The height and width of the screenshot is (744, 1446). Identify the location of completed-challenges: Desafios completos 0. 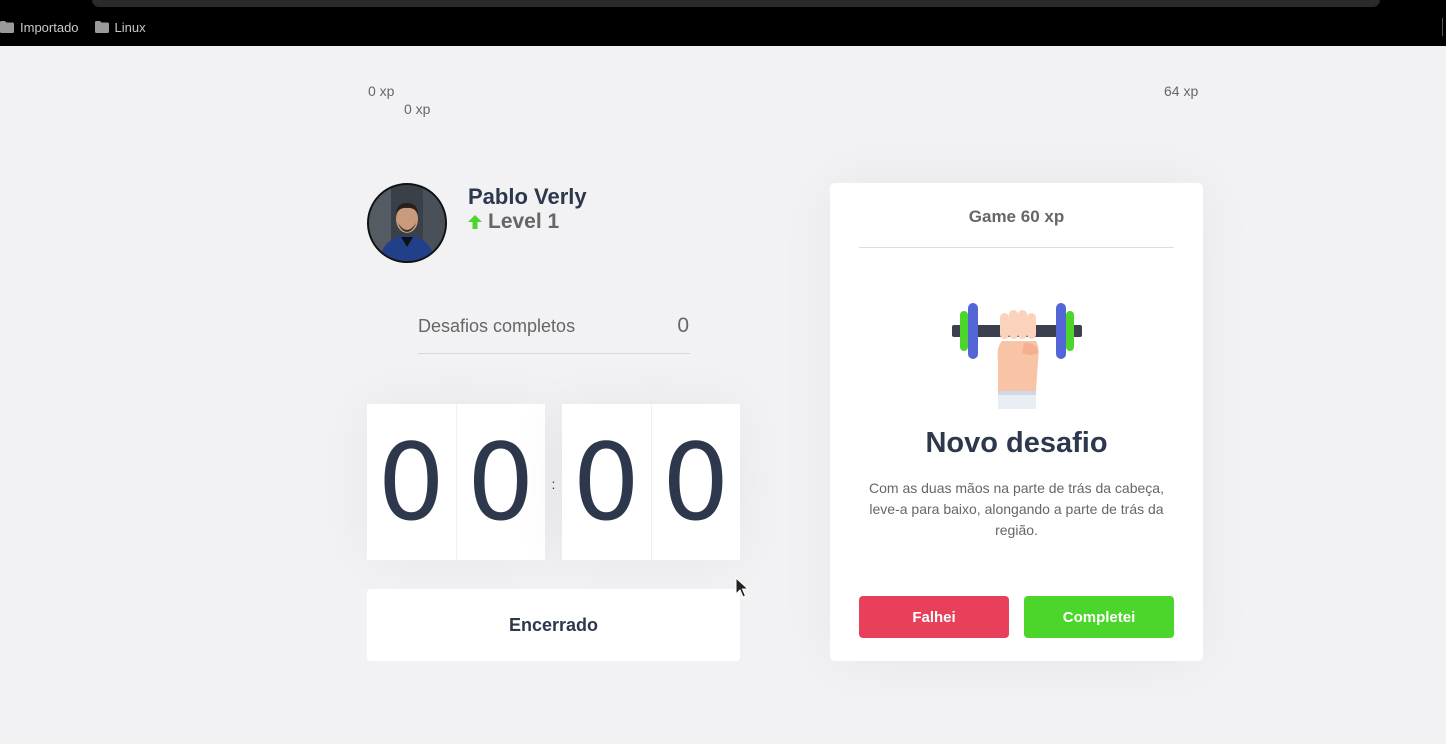
(554, 333).